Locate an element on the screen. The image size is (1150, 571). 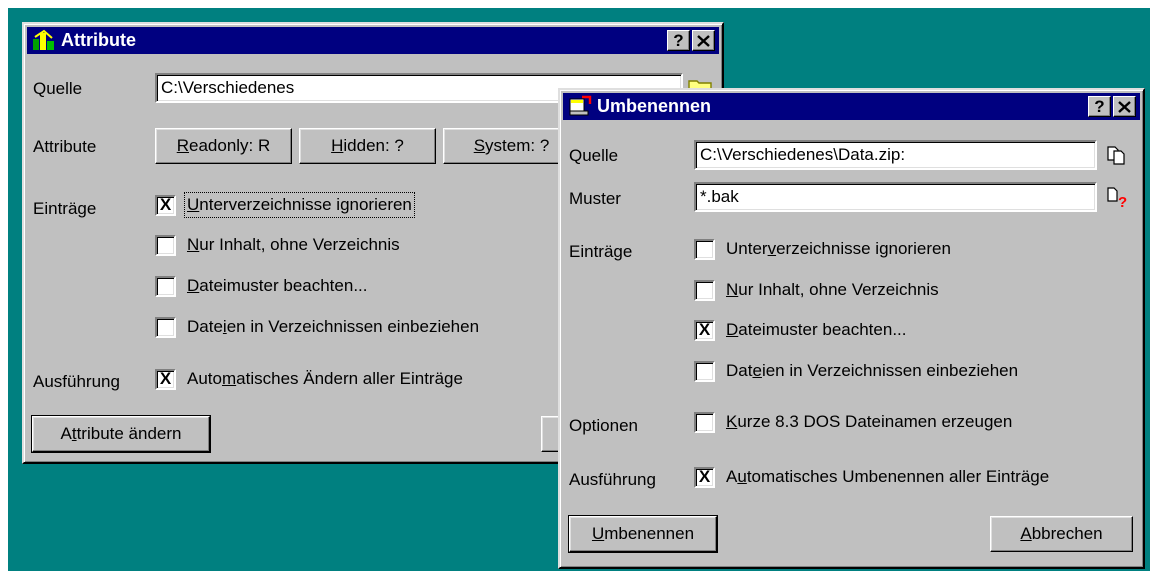
file-pattern-help-icon: ? is located at coordinates (1118, 197).